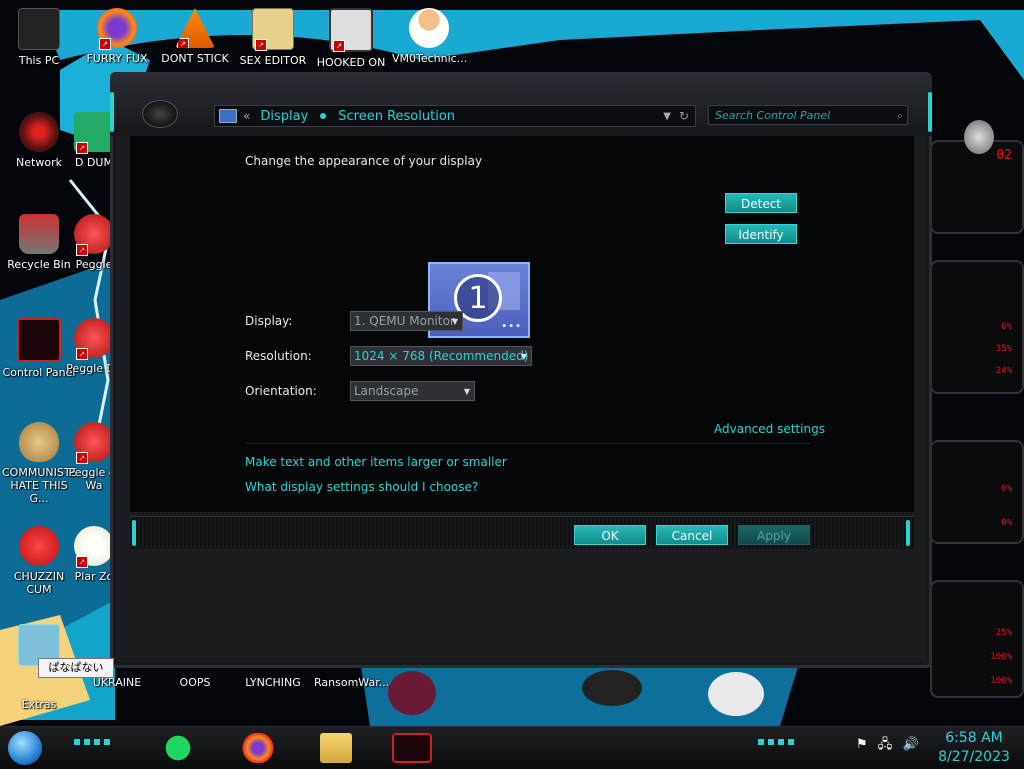 This screenshot has height=769, width=1024. What do you see at coordinates (900, 116) in the screenshot?
I see `search-icon: ⌕` at bounding box center [900, 116].